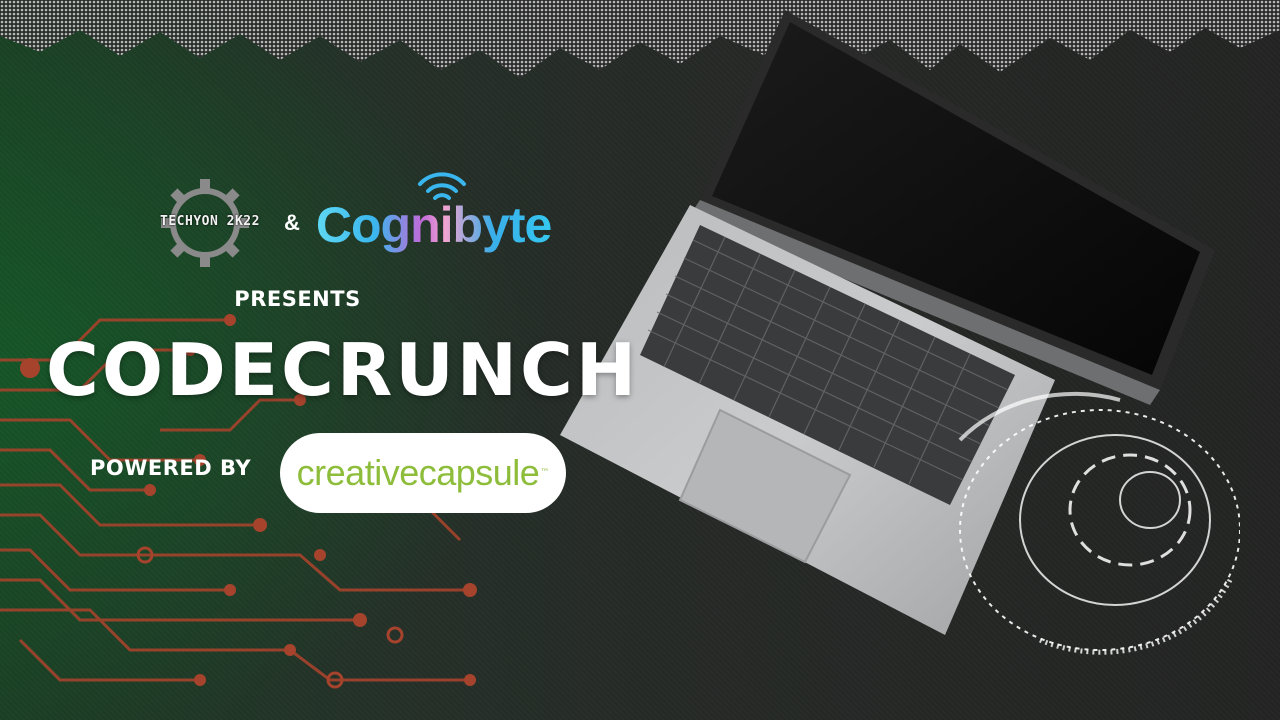 The height and width of the screenshot is (720, 1280). I want to click on cognibyte-logo: Cognibyte, so click(440, 220).